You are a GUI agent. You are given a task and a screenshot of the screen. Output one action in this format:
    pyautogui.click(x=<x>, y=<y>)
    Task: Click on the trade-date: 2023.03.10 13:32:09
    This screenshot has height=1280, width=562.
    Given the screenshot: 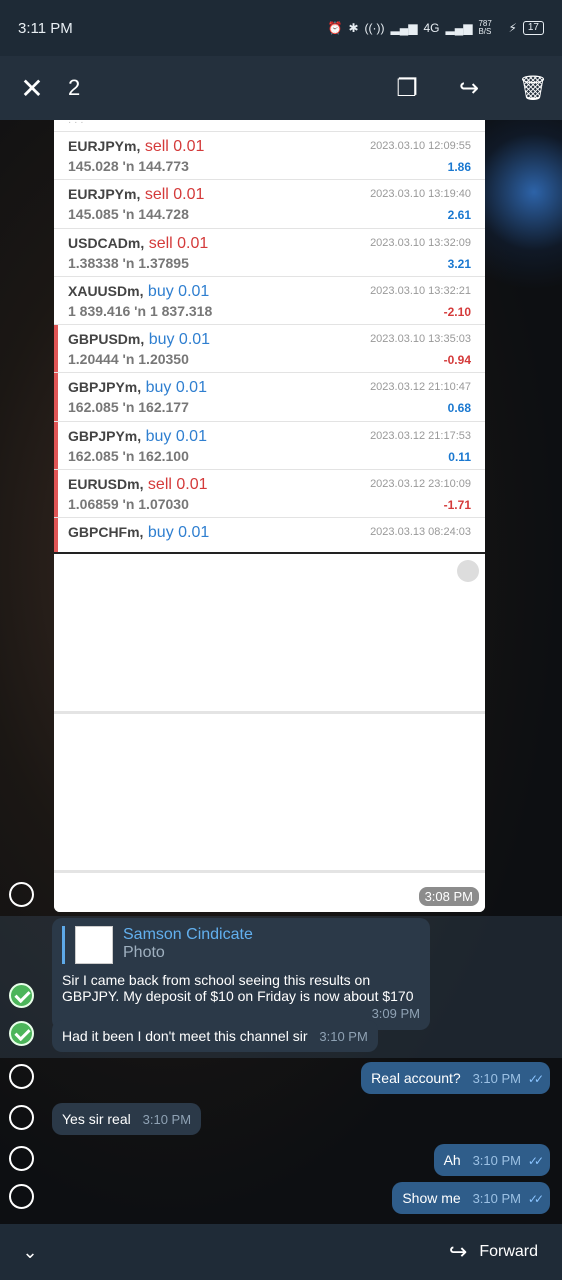 What is the action you would take?
    pyautogui.click(x=420, y=242)
    